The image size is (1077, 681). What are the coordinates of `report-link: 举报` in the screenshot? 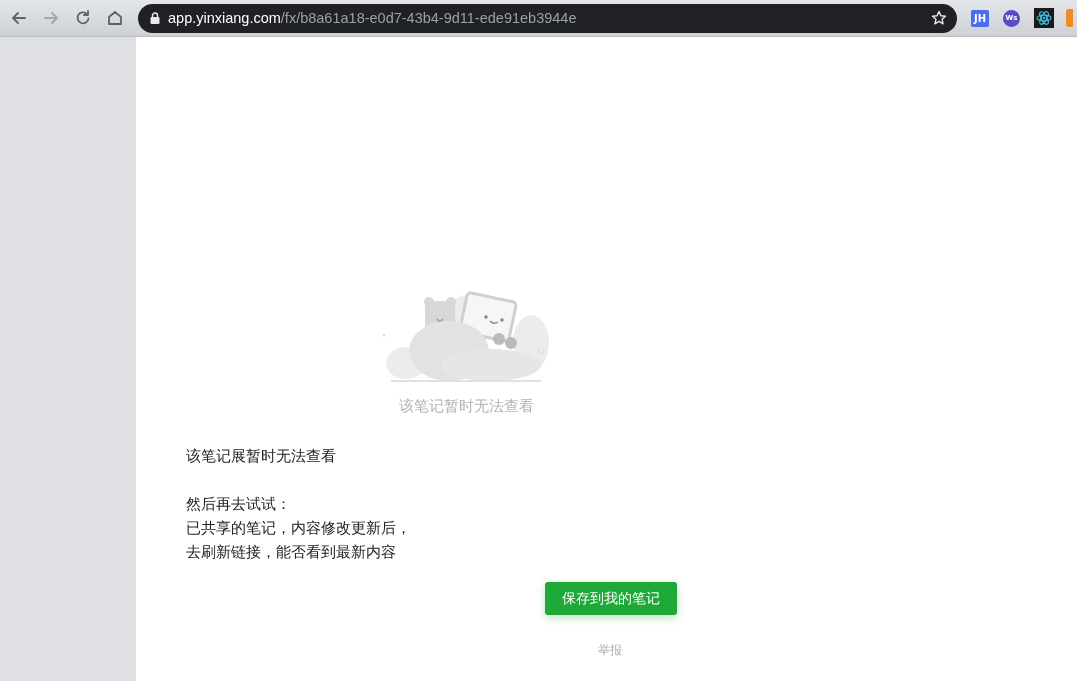 It's located at (610, 650).